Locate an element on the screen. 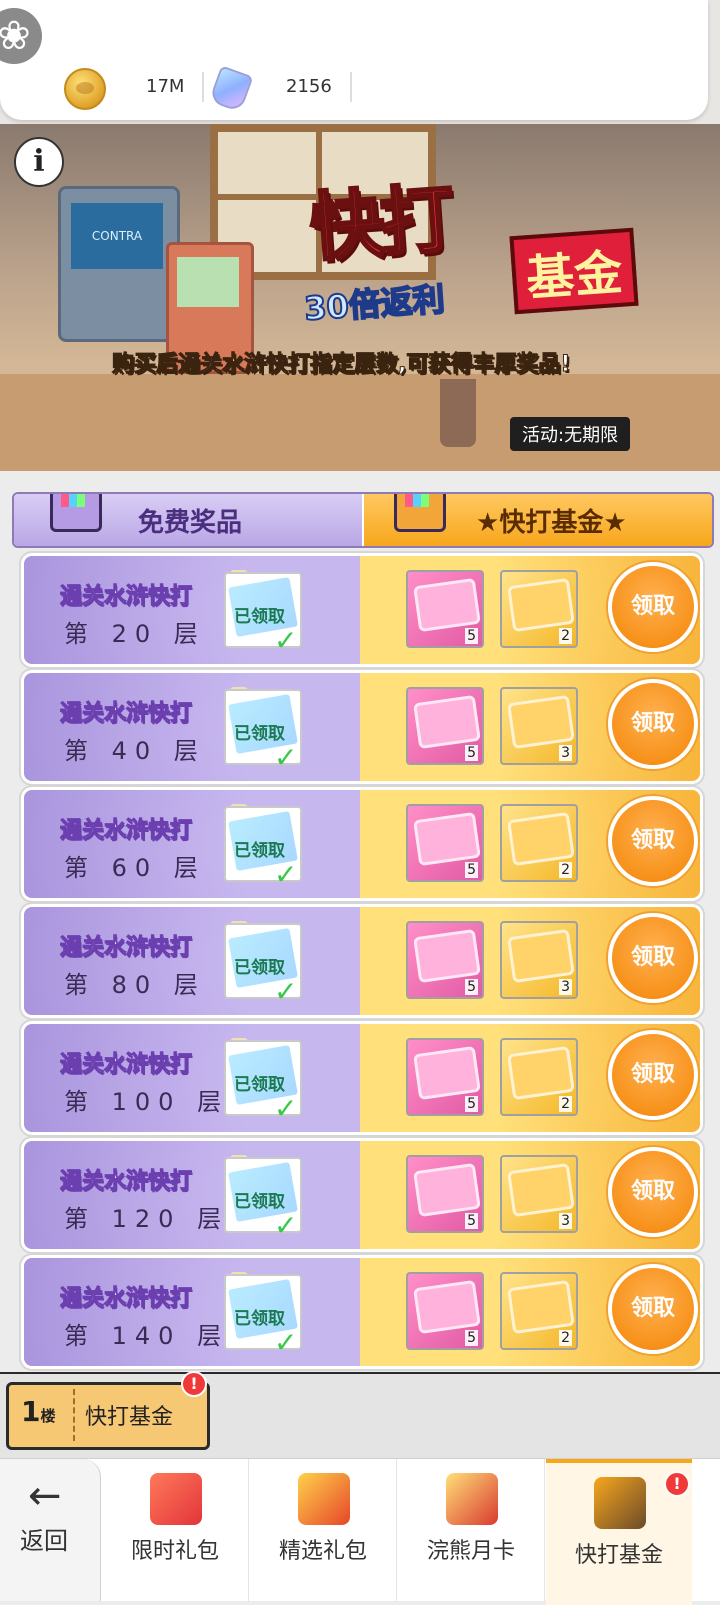  free-reward-panel: 通关水浒快打 第 140 层 已领取 ✓ is located at coordinates (192, 1312).